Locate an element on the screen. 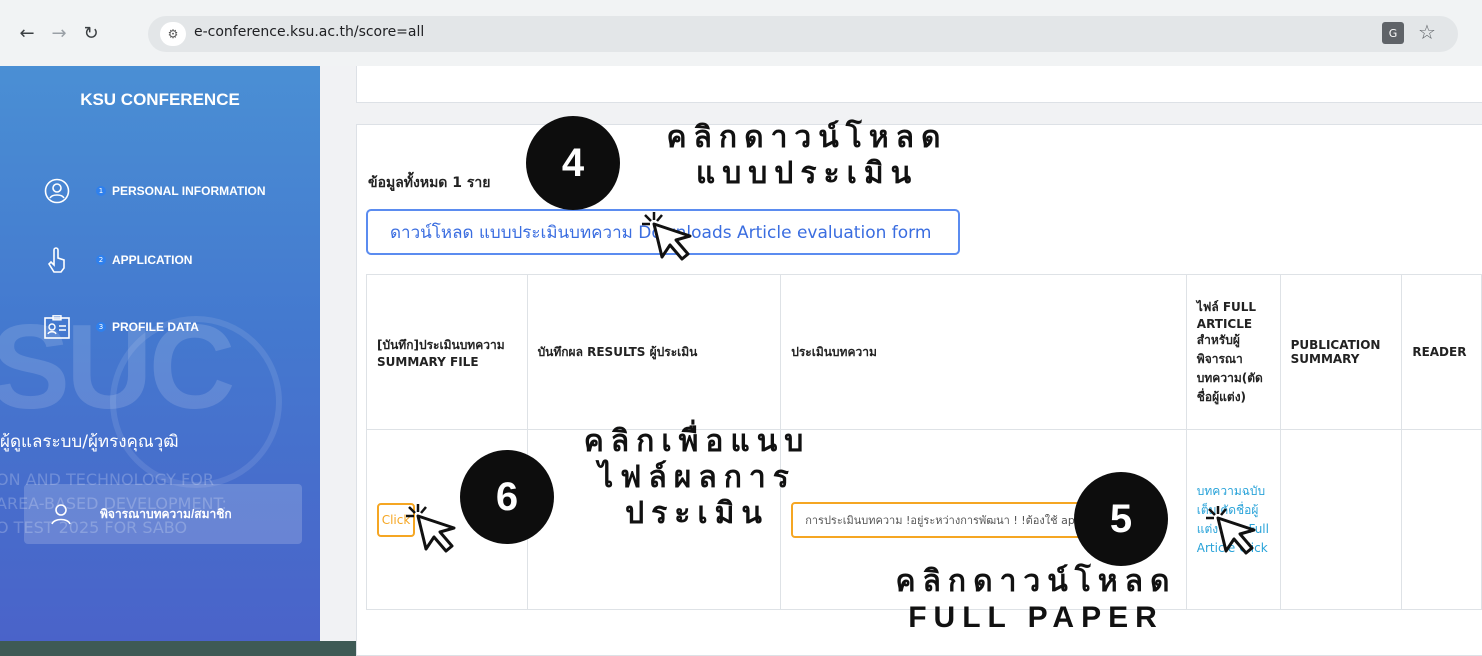 The image size is (1482, 656). callout-line: ประเมิน is located at coordinates (697, 513).